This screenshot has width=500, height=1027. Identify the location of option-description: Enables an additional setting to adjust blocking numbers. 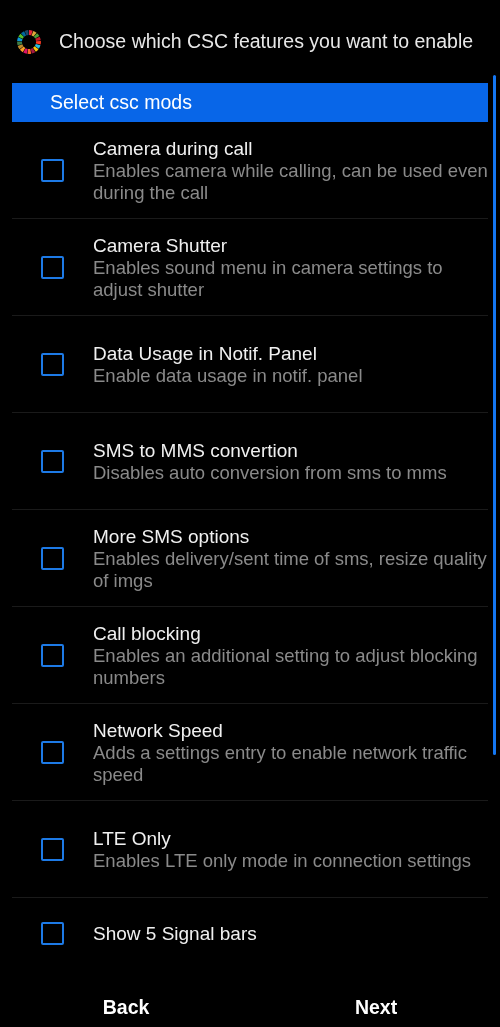
(286, 666).